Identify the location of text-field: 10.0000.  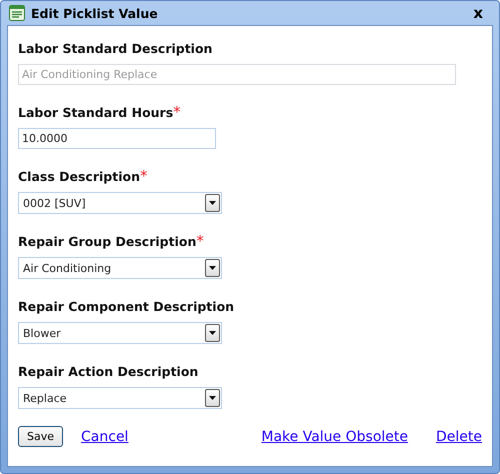
(117, 138).